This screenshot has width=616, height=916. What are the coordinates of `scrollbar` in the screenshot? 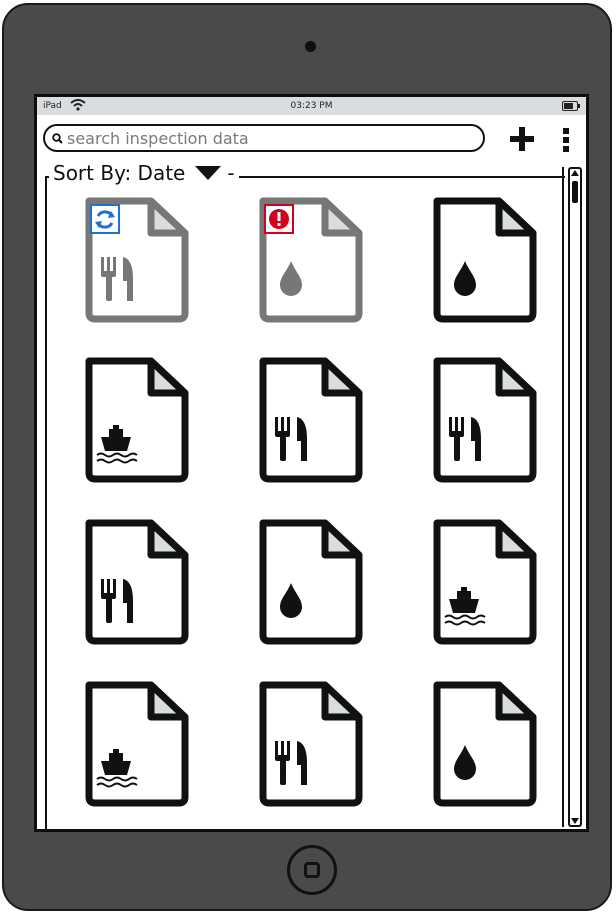 It's located at (575, 497).